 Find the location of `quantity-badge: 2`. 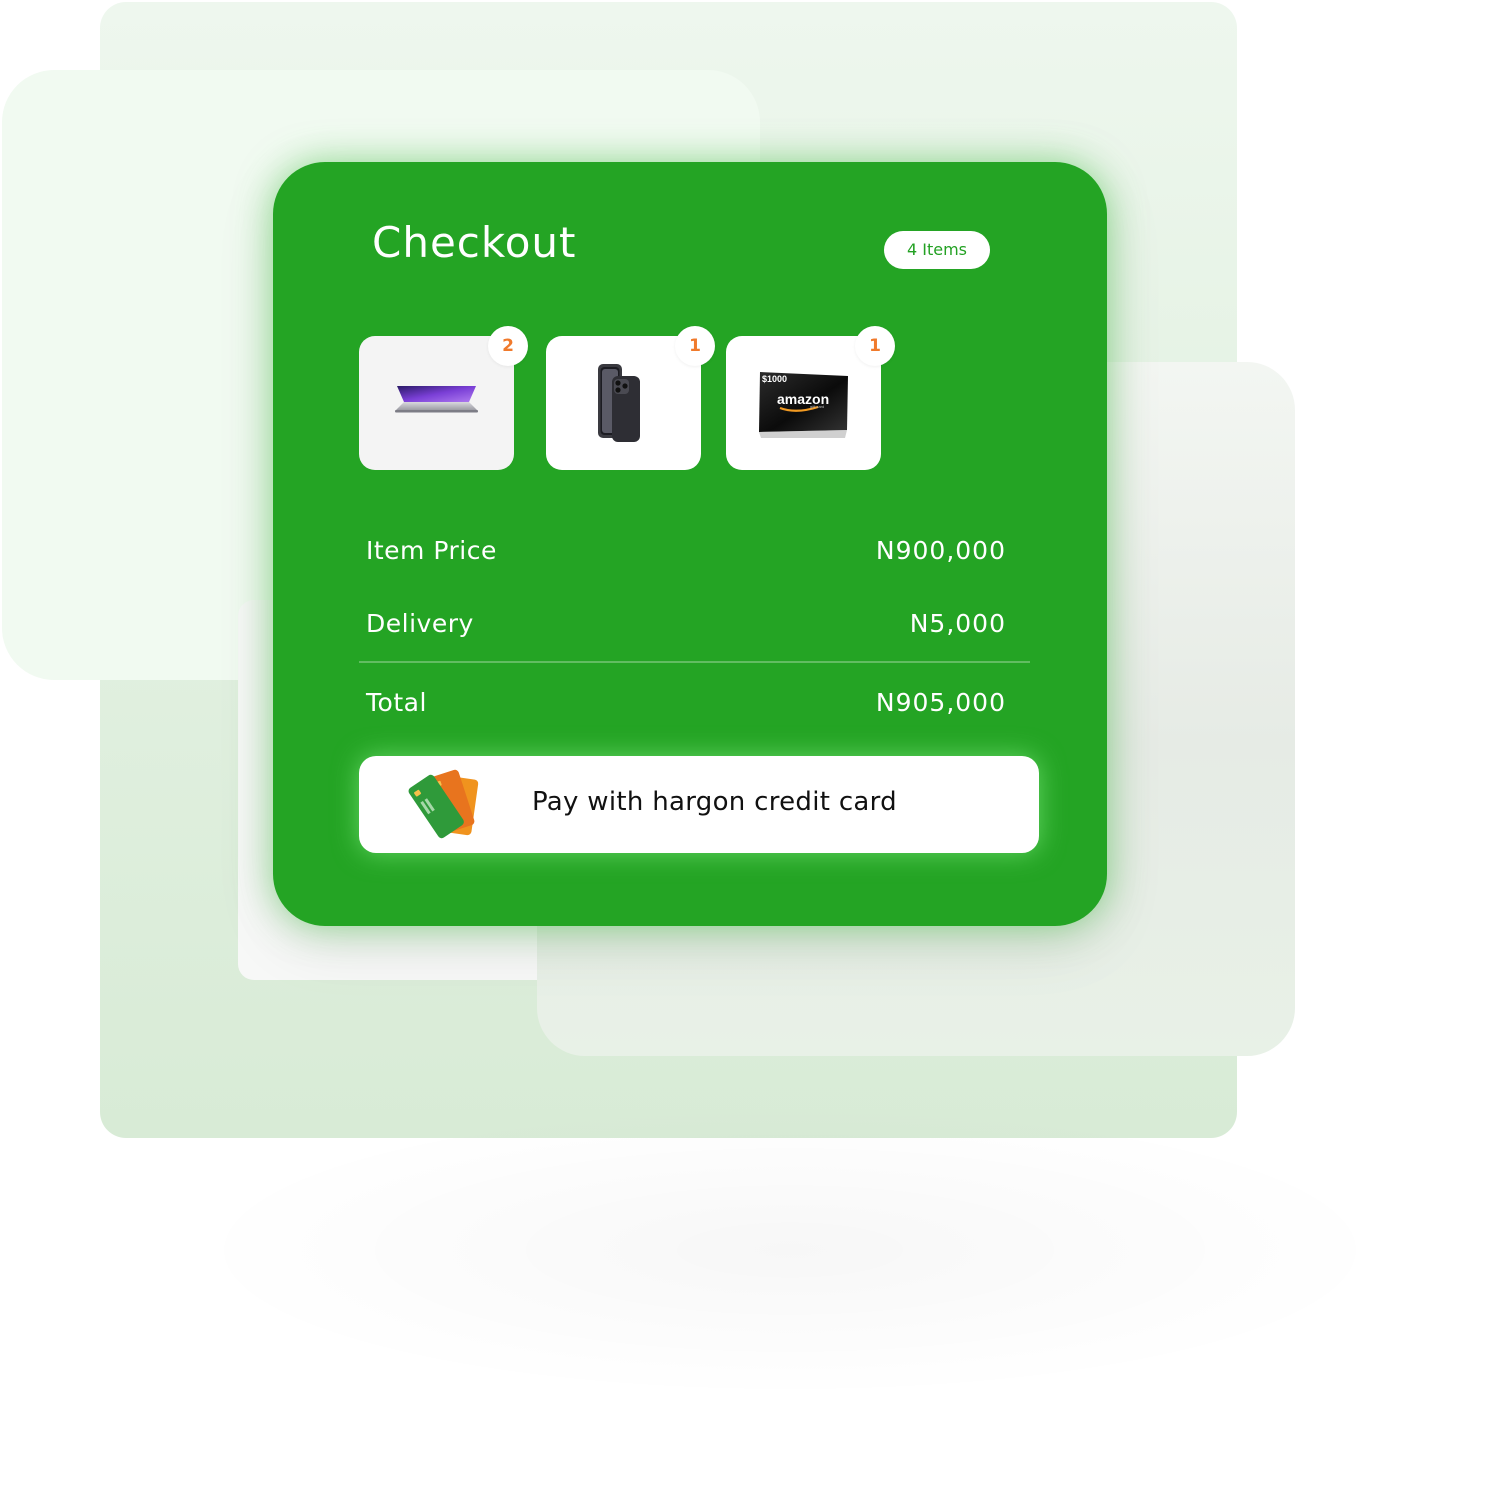

quantity-badge: 2 is located at coordinates (508, 346).